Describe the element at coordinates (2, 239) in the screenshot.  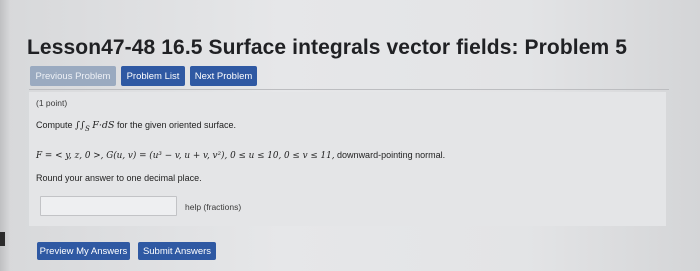
I see `screen-edge-marker` at that location.